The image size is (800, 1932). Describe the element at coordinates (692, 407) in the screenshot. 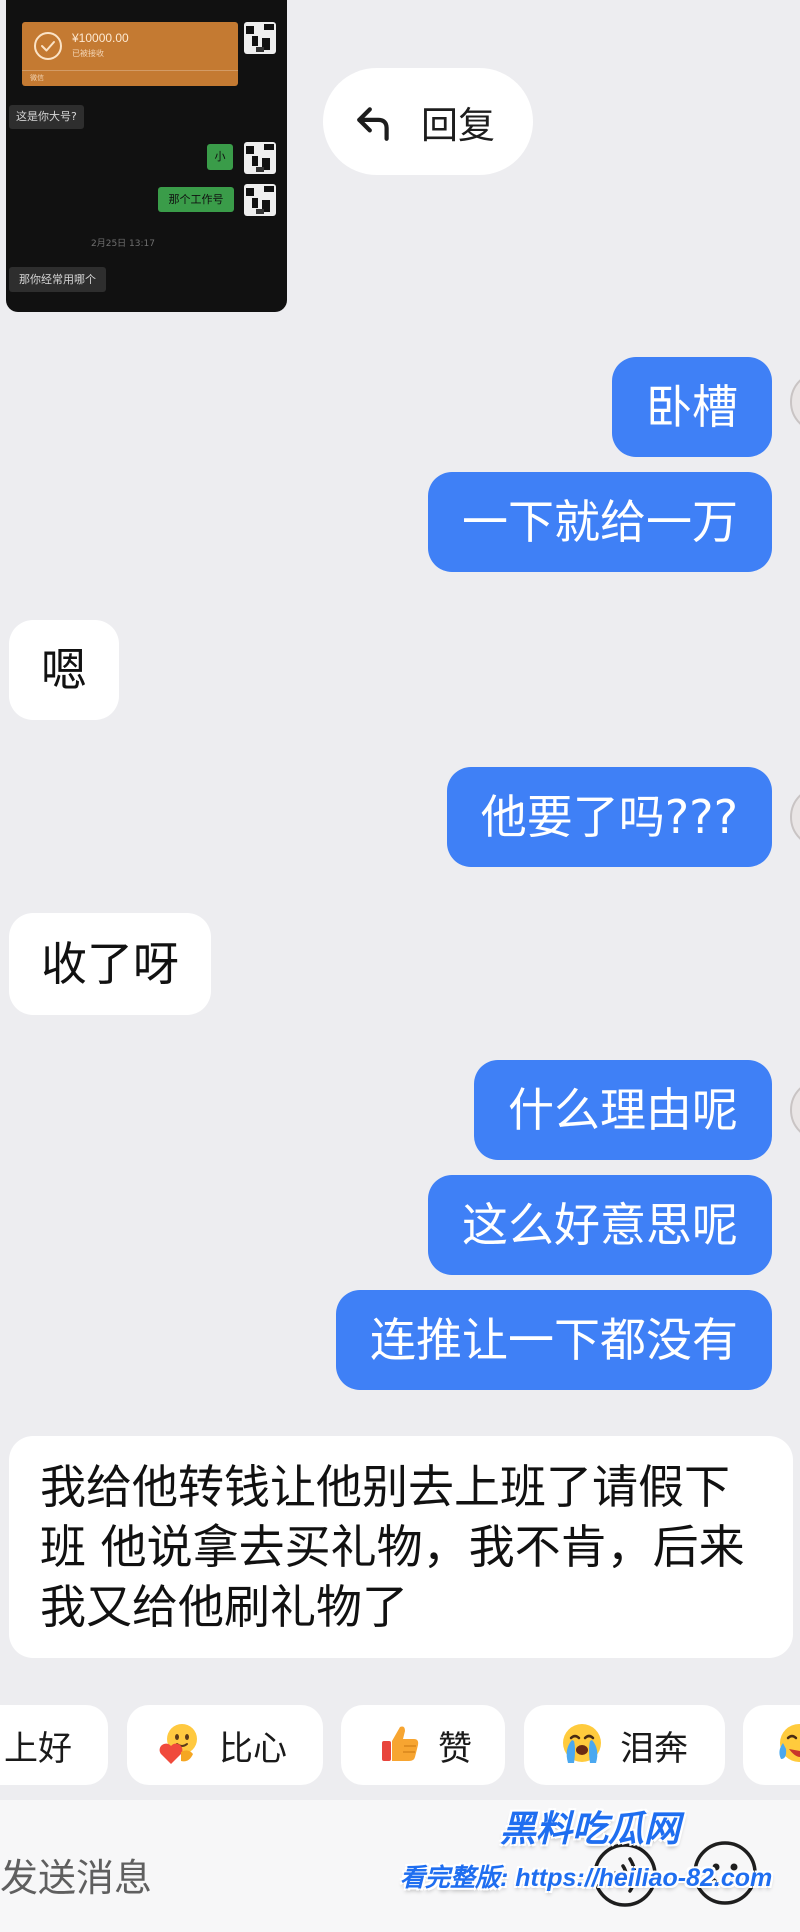

I see `outgoing-message-bubble: 卧槽` at that location.